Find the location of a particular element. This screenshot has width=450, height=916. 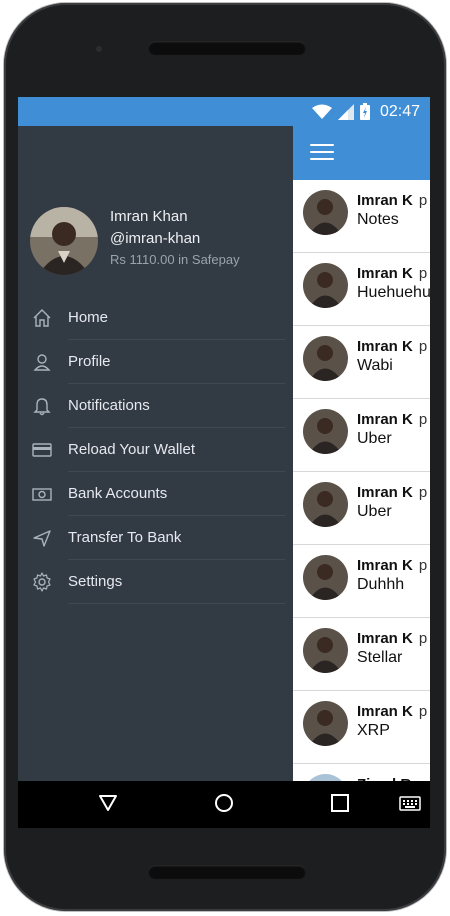

credit-card-icon is located at coordinates (42, 450).